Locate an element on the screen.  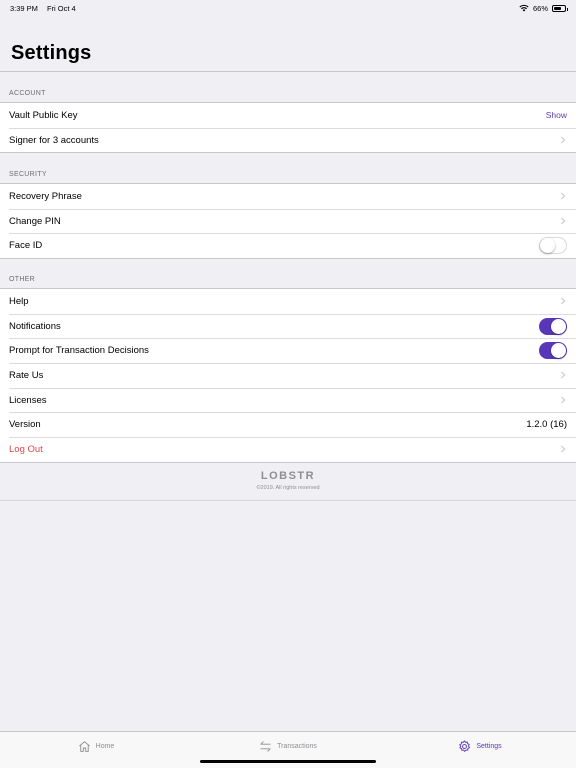
face-id-toggle is located at coordinates (553, 246).